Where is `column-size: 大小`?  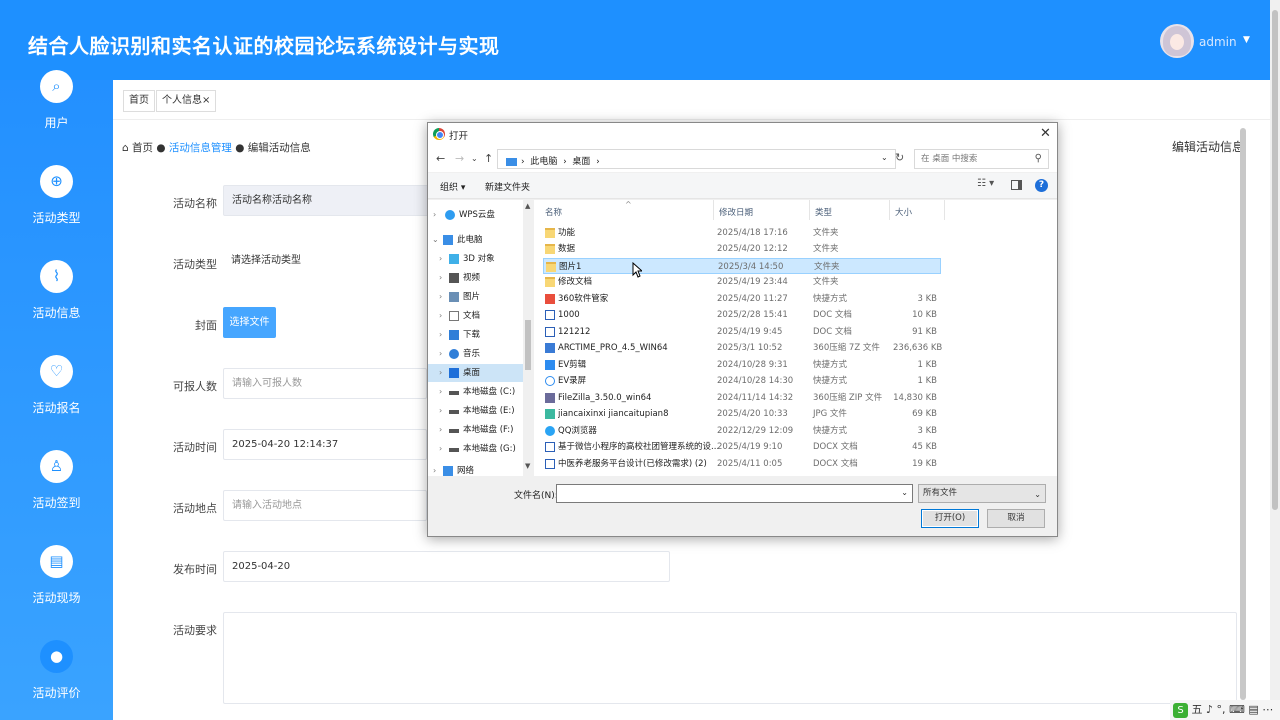
column-size: 大小 is located at coordinates (903, 212).